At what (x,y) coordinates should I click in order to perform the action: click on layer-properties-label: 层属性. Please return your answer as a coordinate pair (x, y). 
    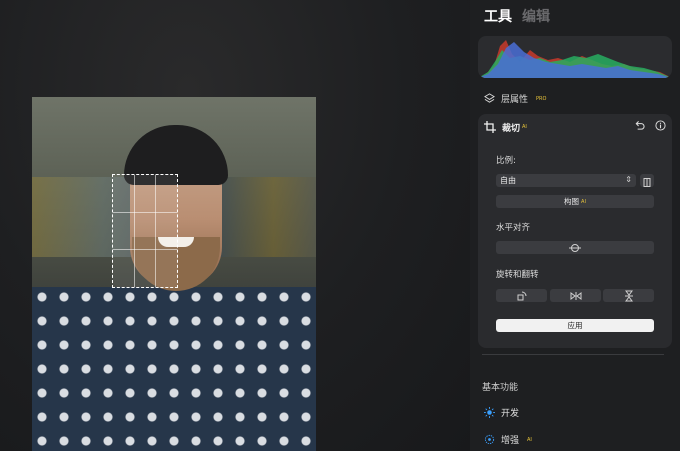
    Looking at the image, I should click on (515, 100).